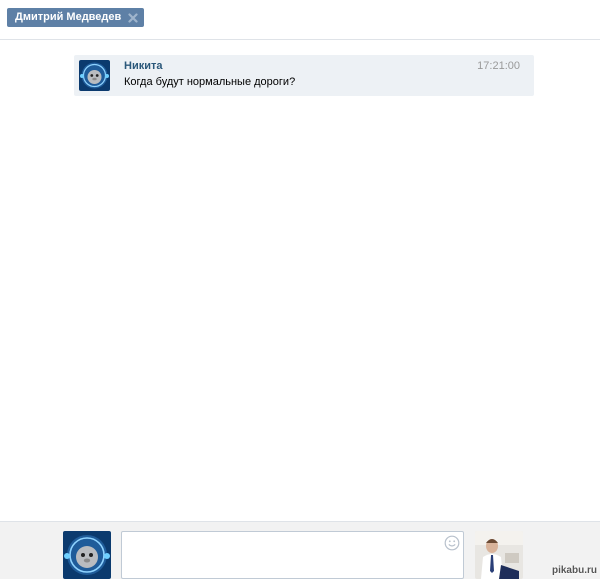 This screenshot has width=600, height=579. I want to click on compose-bar, so click(300, 550).